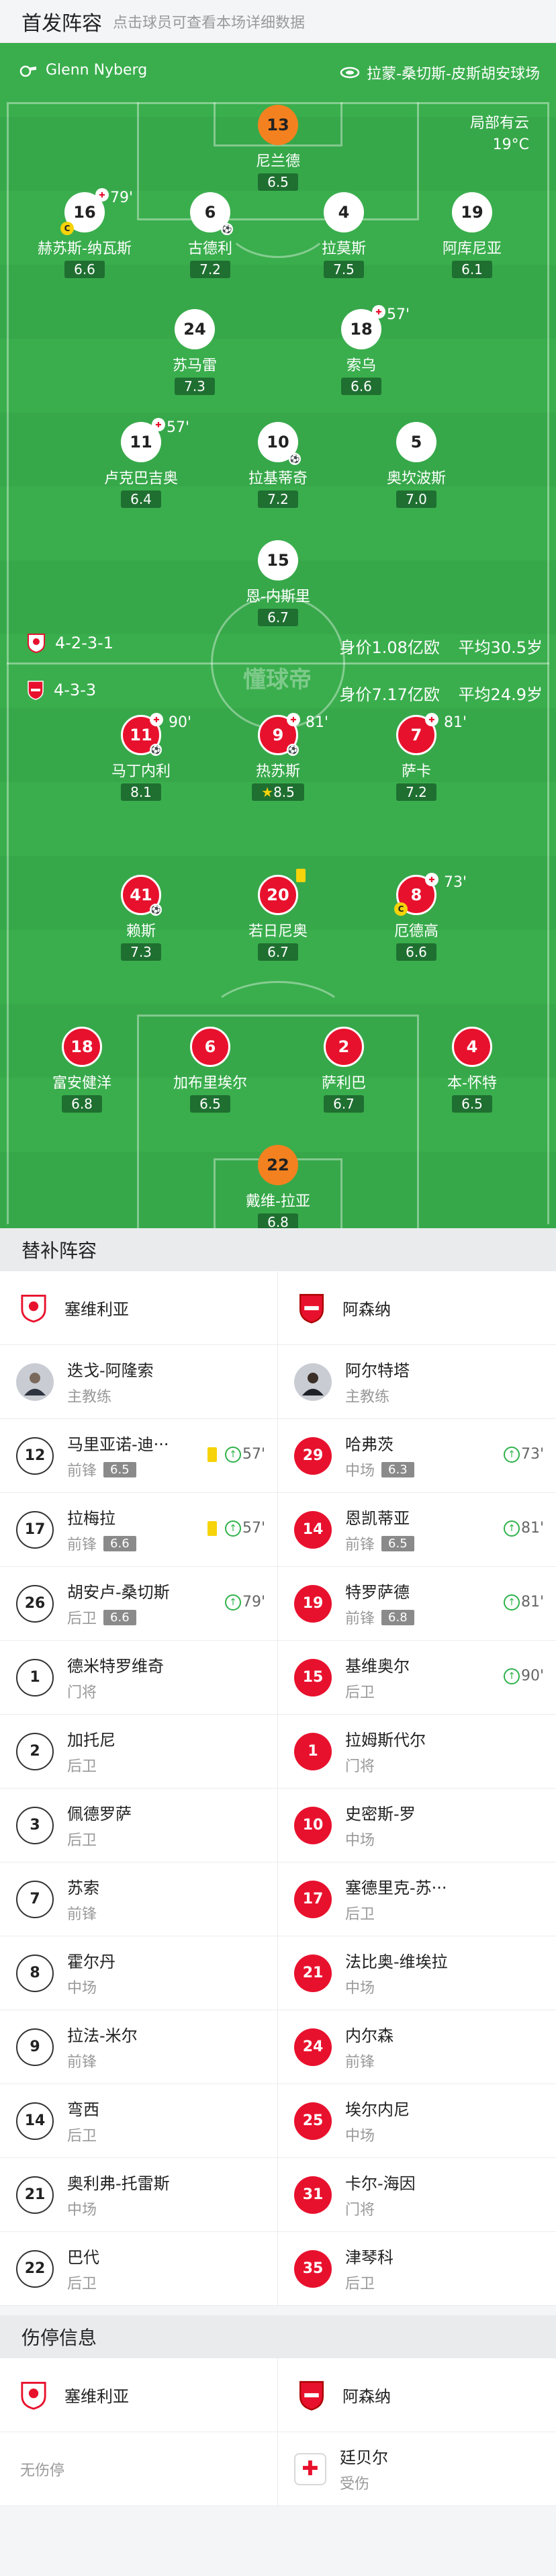 The image size is (556, 2576). What do you see at coordinates (139, 1529) in the screenshot?
I see `sub-player: 17 拉梅拉 前锋 6.6 ↑ 57'` at bounding box center [139, 1529].